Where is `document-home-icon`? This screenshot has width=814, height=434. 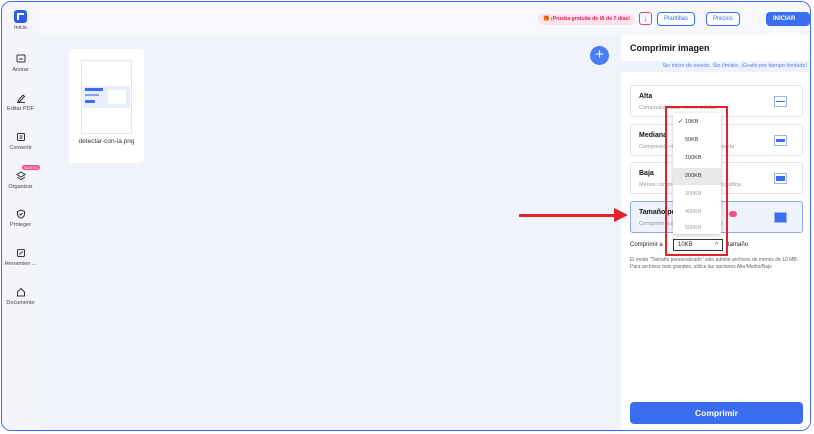
document-home-icon is located at coordinates (20, 292).